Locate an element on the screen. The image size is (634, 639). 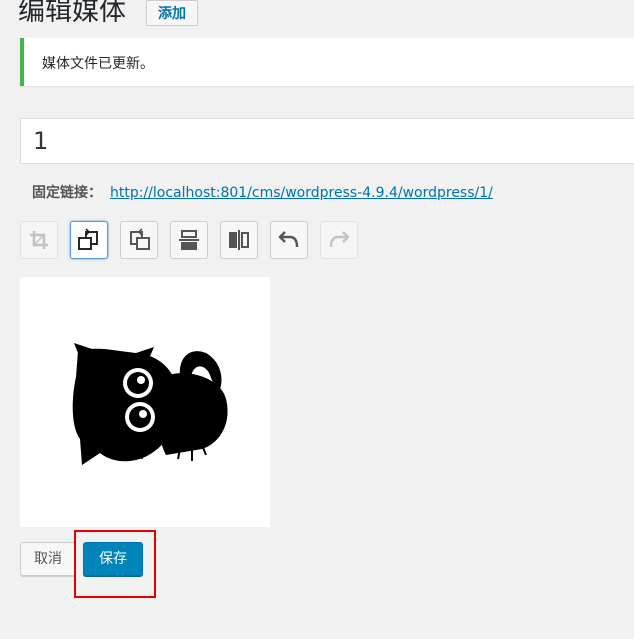
page-title: 编辑媒体 is located at coordinates (72, 13).